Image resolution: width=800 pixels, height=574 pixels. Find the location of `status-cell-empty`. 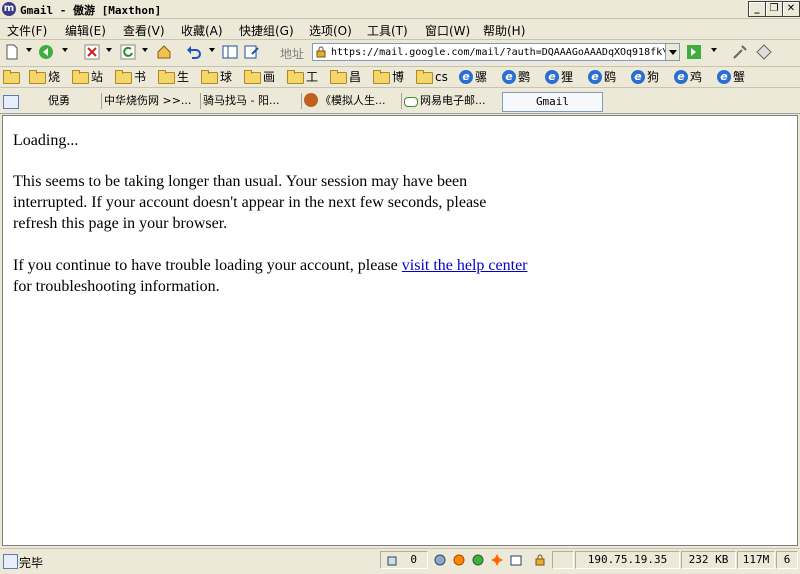

status-cell-empty is located at coordinates (563, 560).